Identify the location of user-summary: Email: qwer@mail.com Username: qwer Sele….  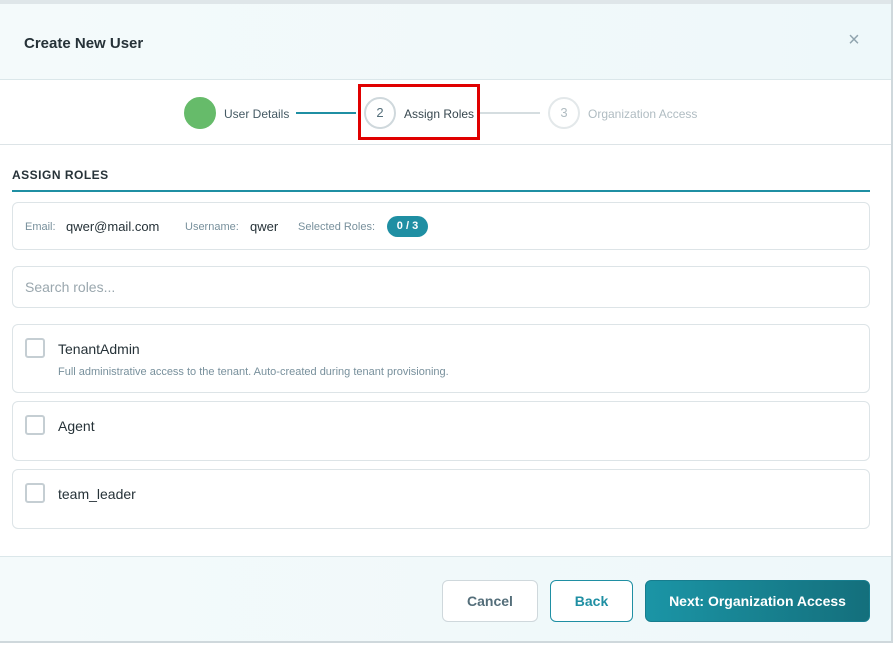
(441, 226).